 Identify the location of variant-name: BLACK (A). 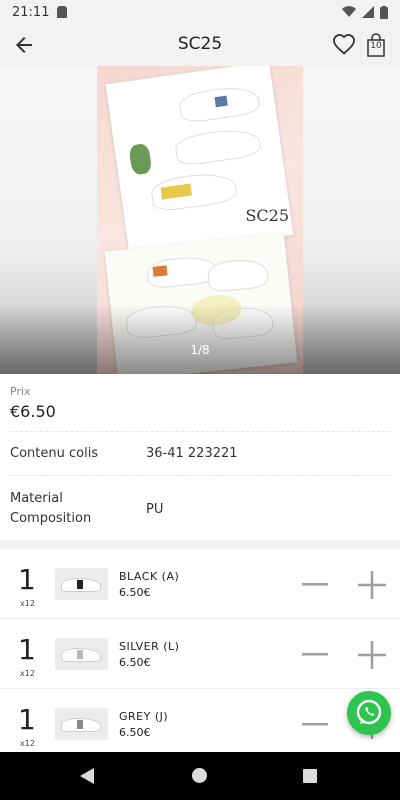
(149, 576).